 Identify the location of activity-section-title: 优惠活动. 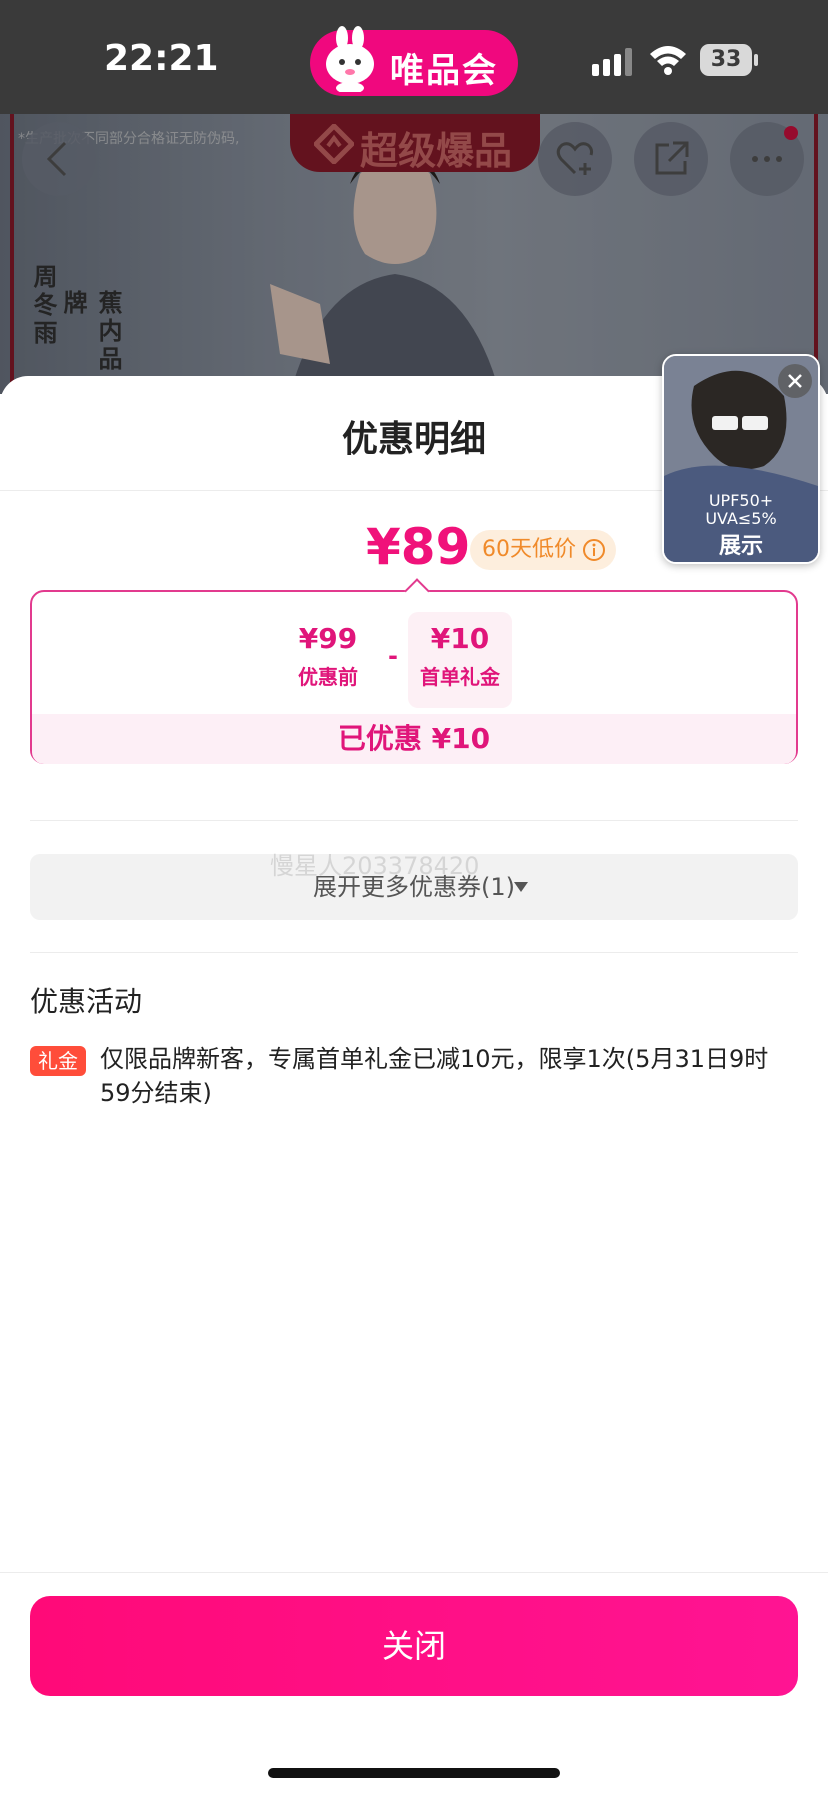
(86, 1001).